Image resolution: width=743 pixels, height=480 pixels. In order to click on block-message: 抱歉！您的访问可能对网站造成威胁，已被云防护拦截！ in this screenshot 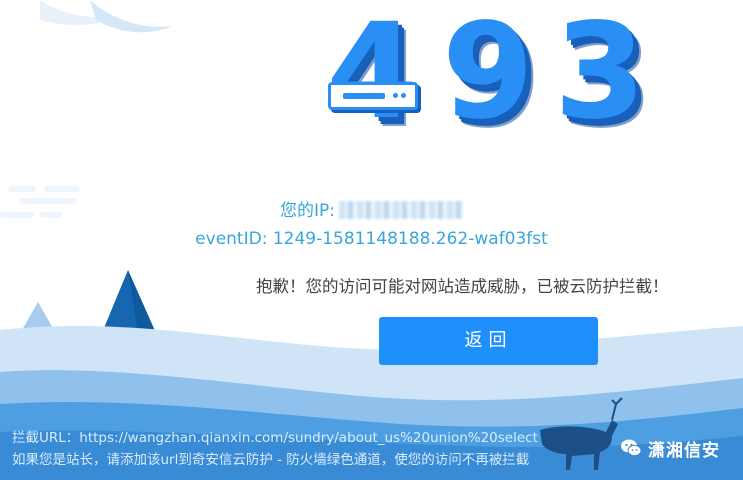, I will do `click(462, 286)`.